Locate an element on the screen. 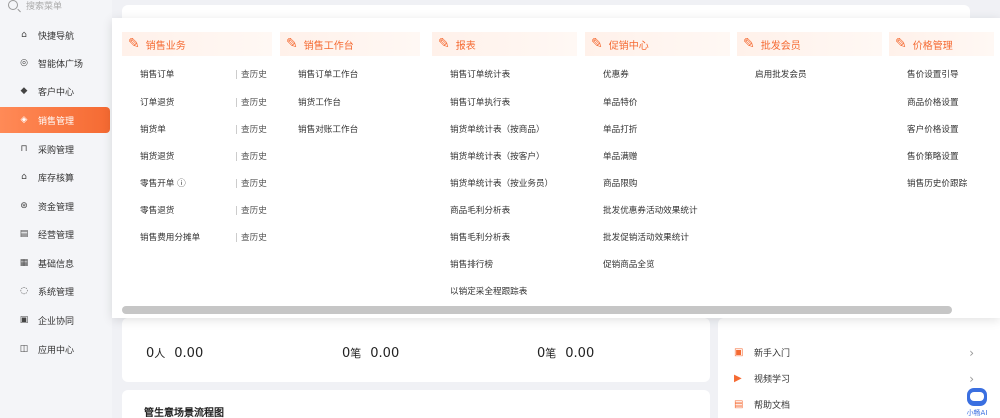  menu-item: 销售订单统计表 is located at coordinates (480, 74).